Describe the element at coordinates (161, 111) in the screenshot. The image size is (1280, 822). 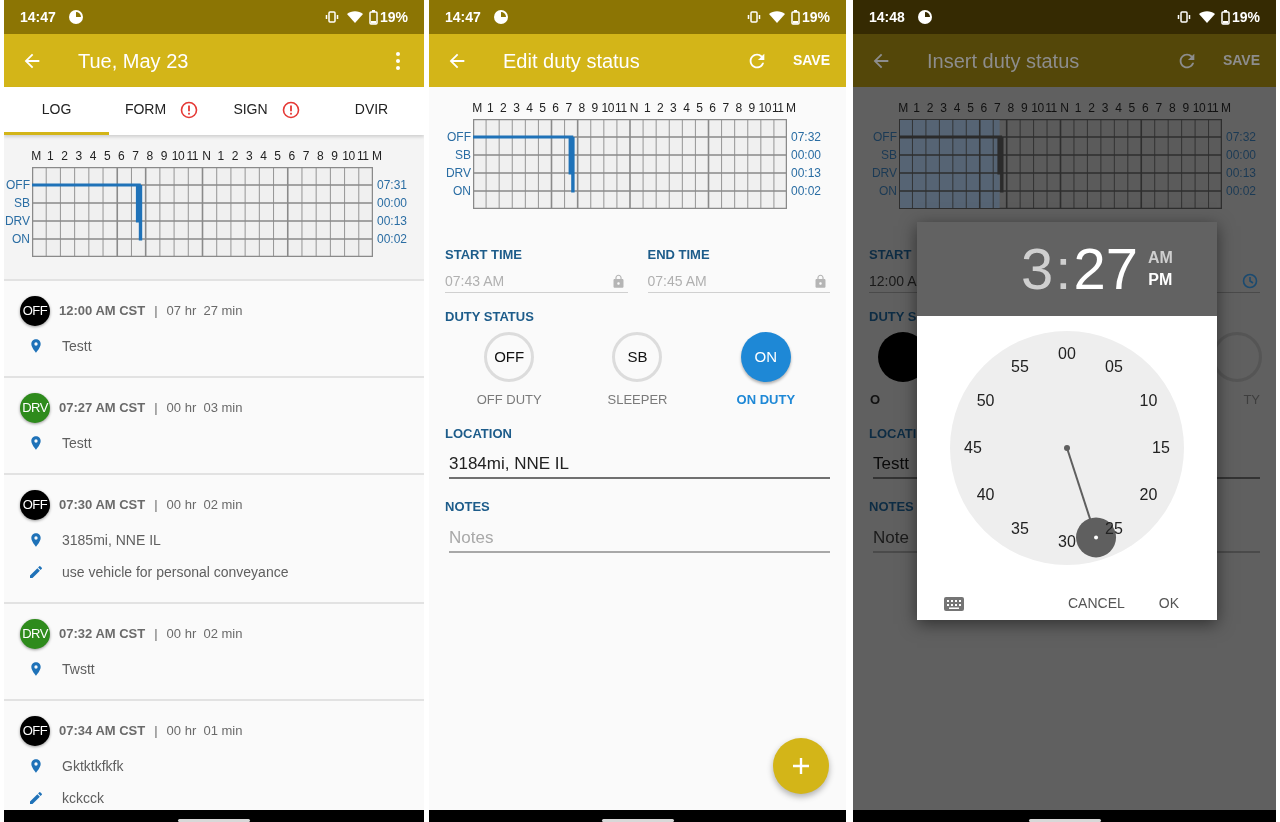
I see `tab: FORM` at that location.